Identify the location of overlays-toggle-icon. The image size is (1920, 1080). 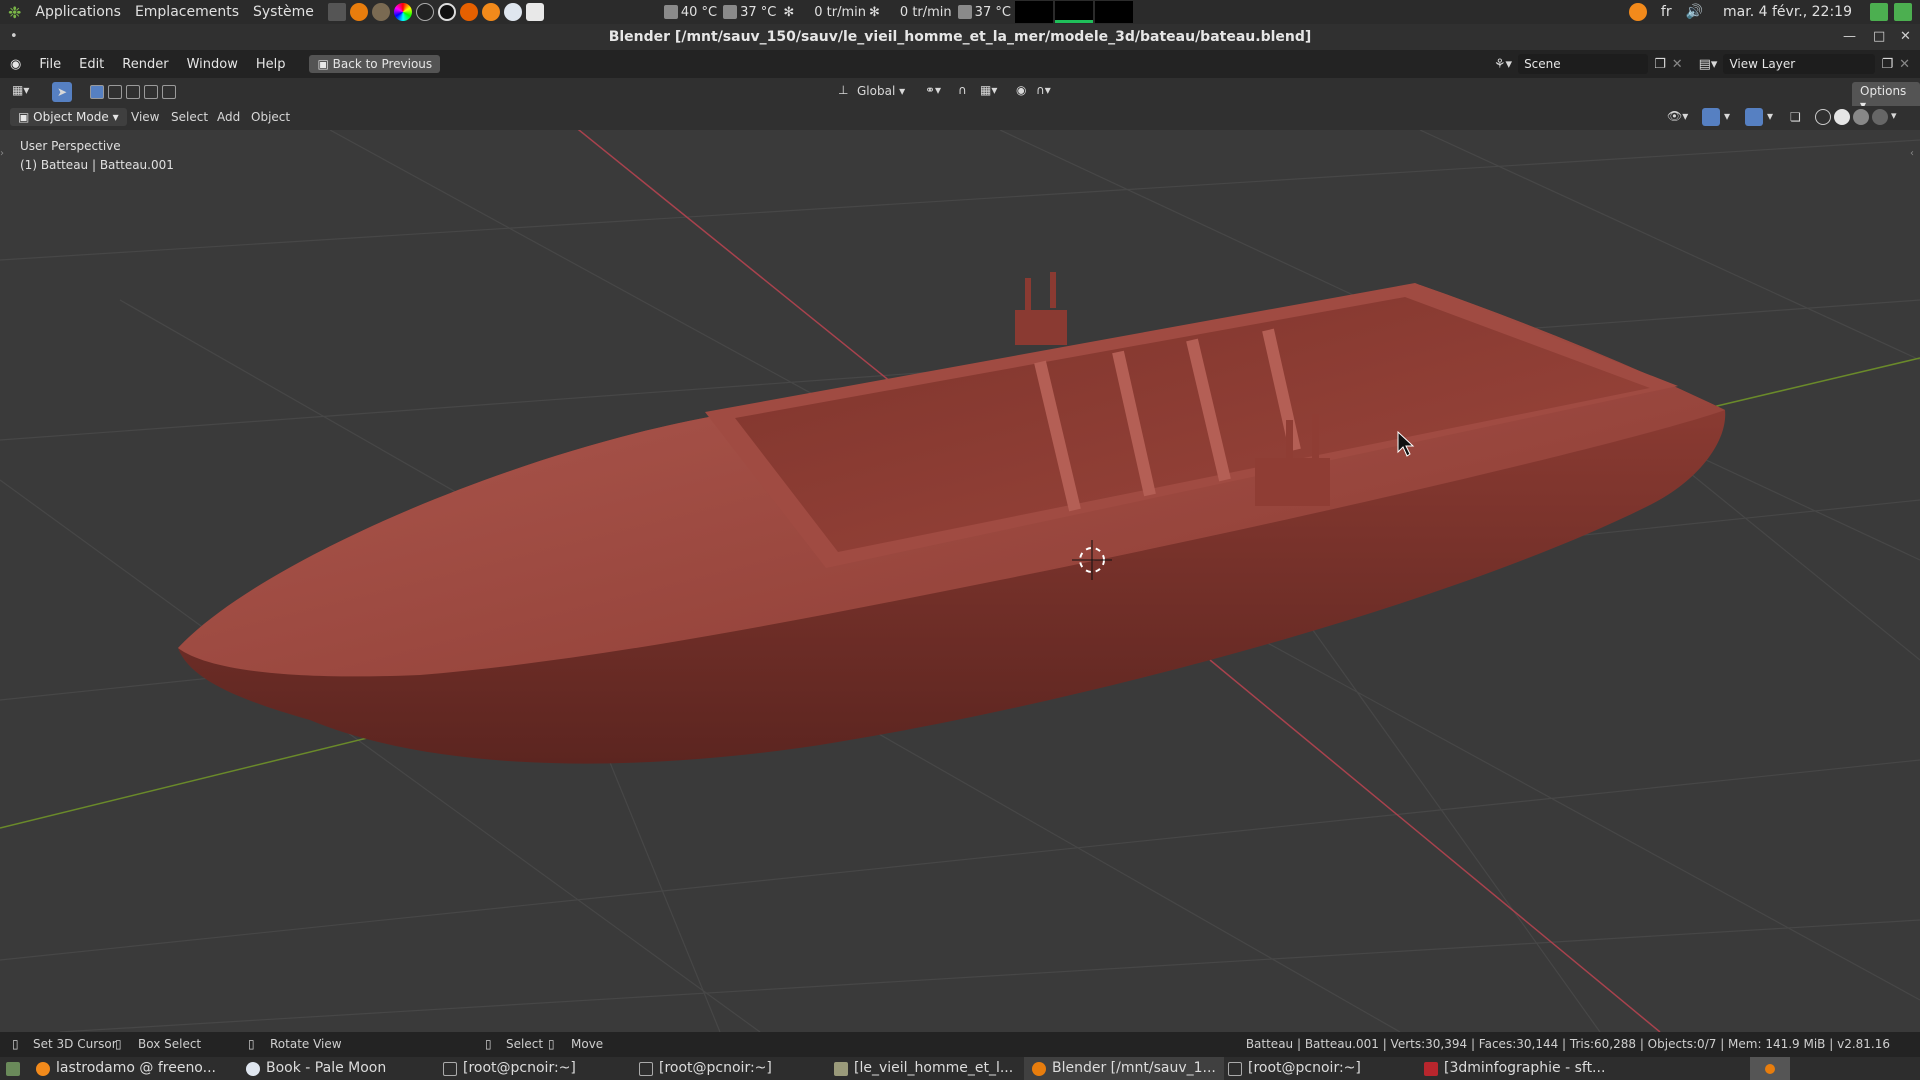
(1754, 117).